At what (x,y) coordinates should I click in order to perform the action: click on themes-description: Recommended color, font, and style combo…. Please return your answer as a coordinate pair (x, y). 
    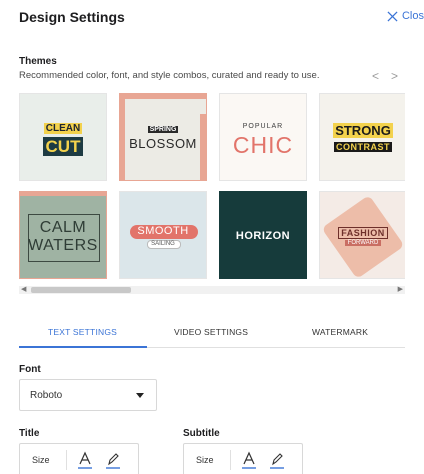
    Looking at the image, I should click on (169, 75).